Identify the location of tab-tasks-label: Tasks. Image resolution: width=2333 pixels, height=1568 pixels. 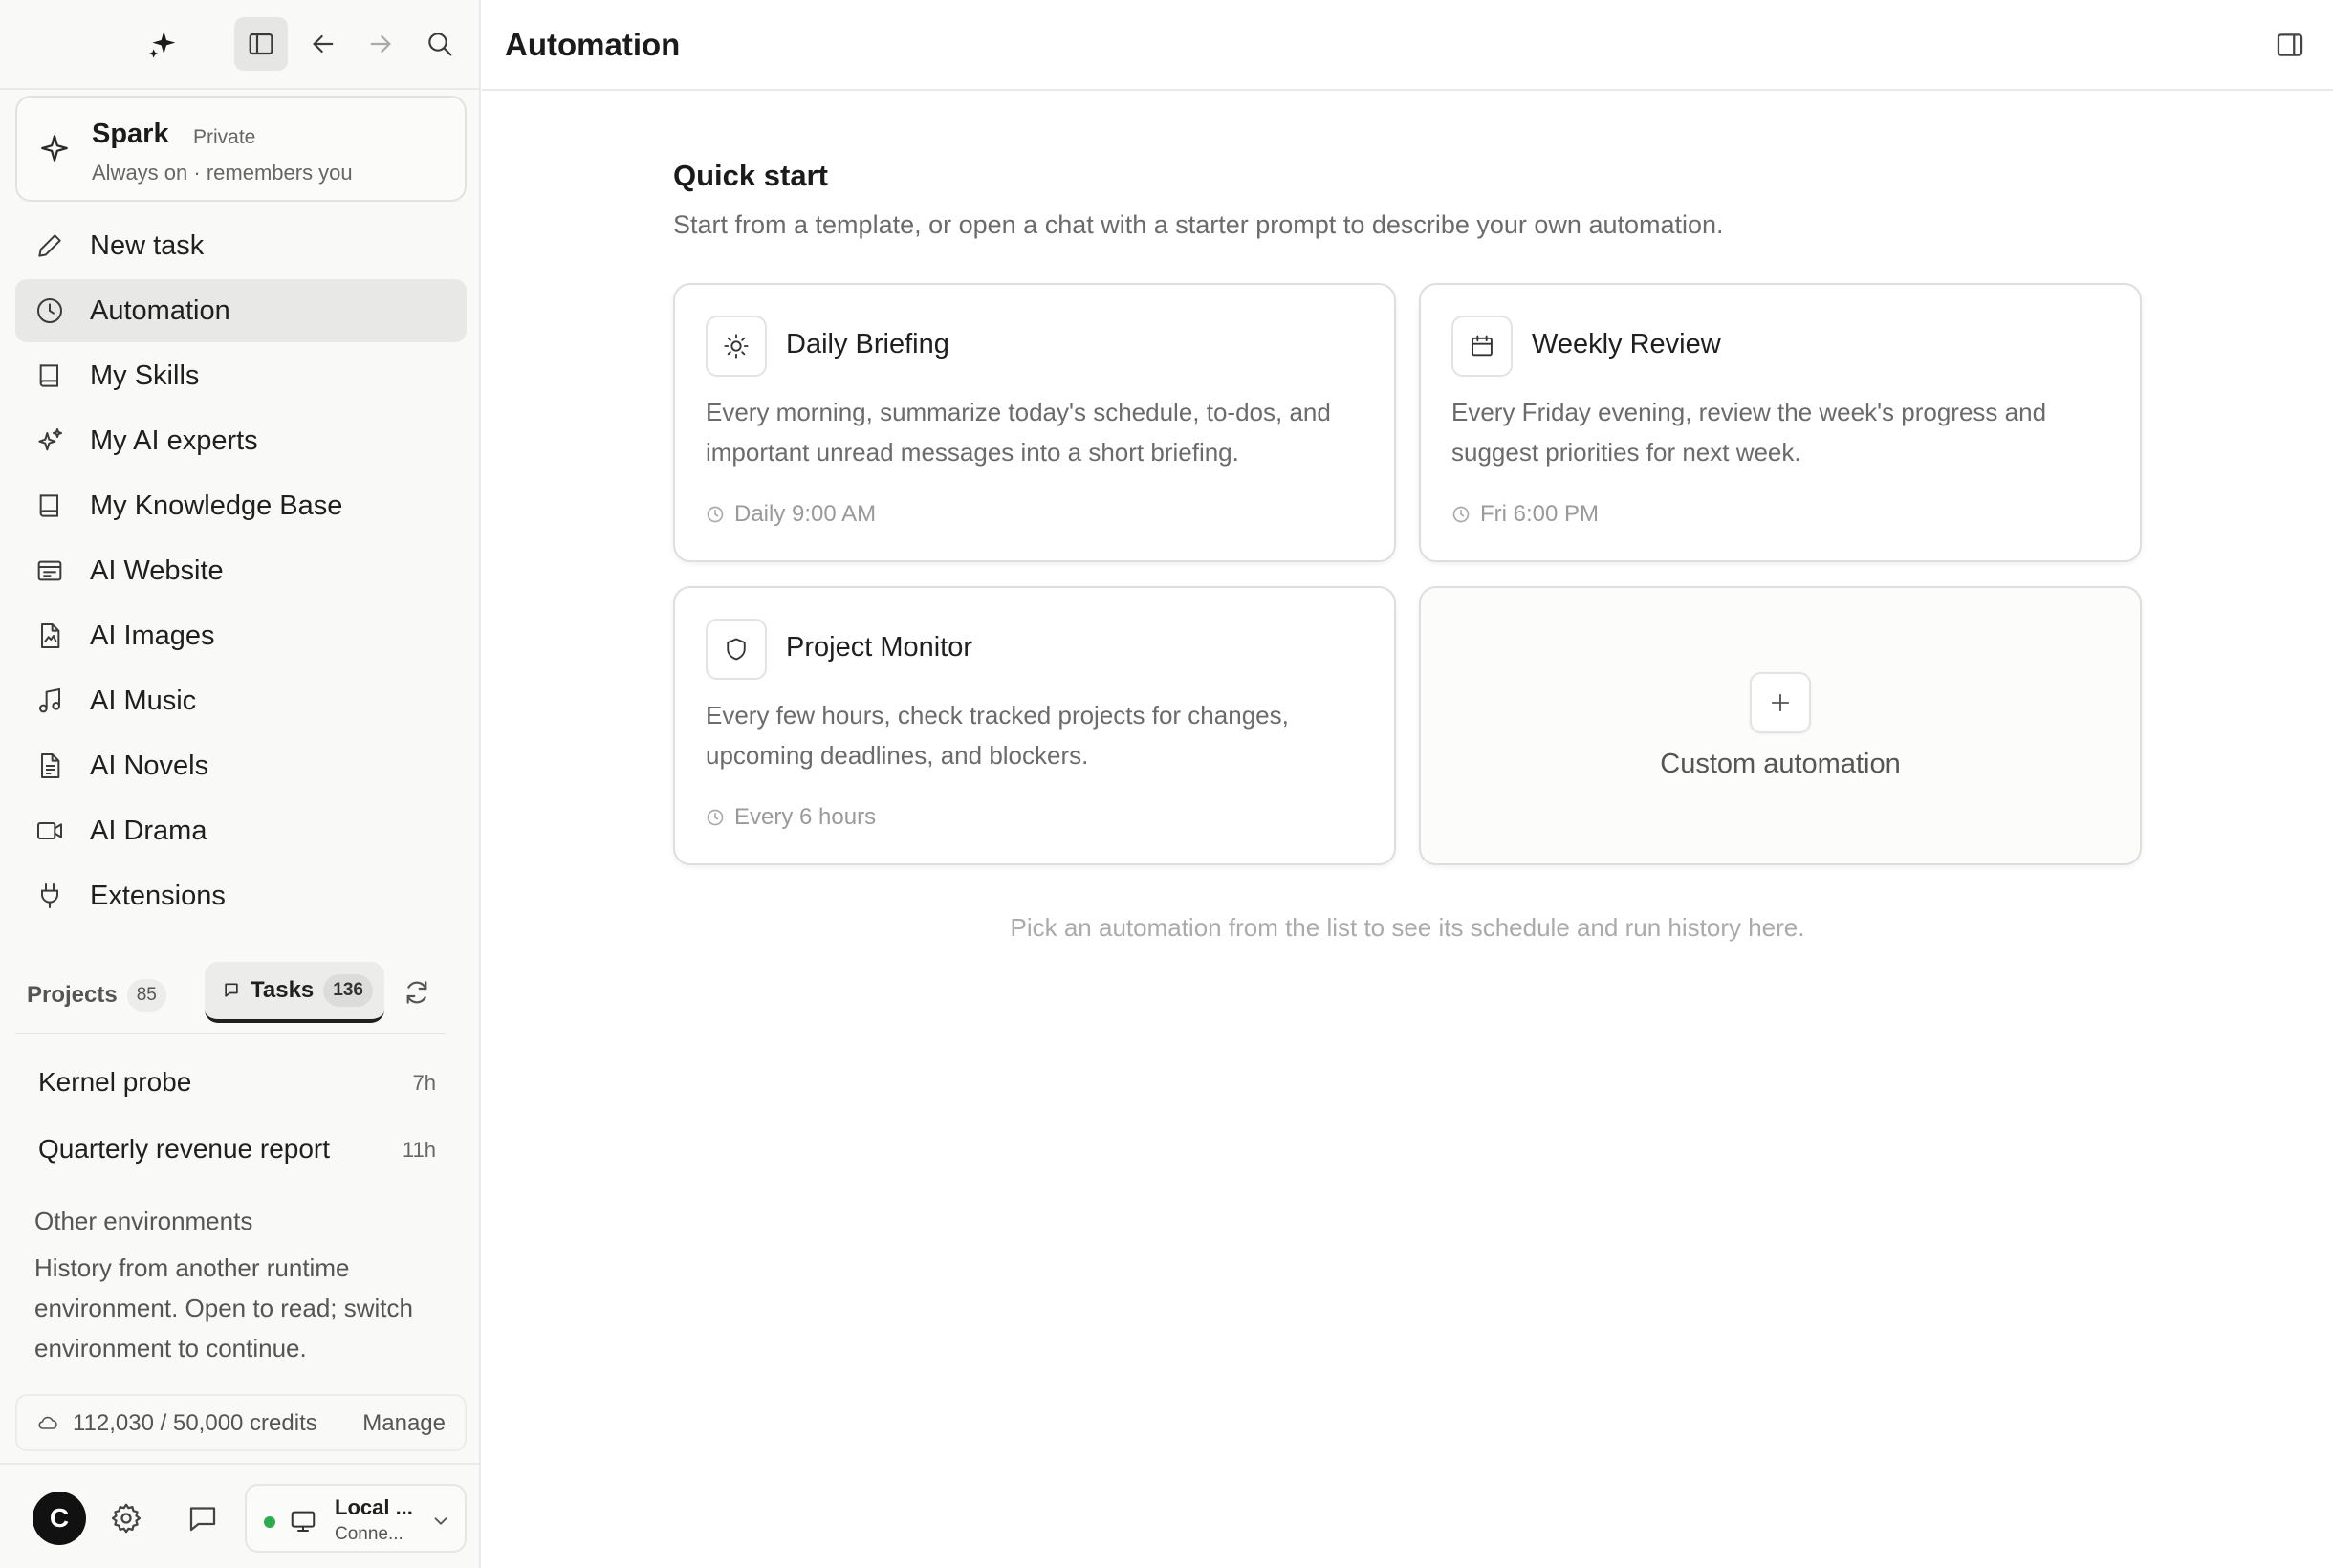
(283, 990).